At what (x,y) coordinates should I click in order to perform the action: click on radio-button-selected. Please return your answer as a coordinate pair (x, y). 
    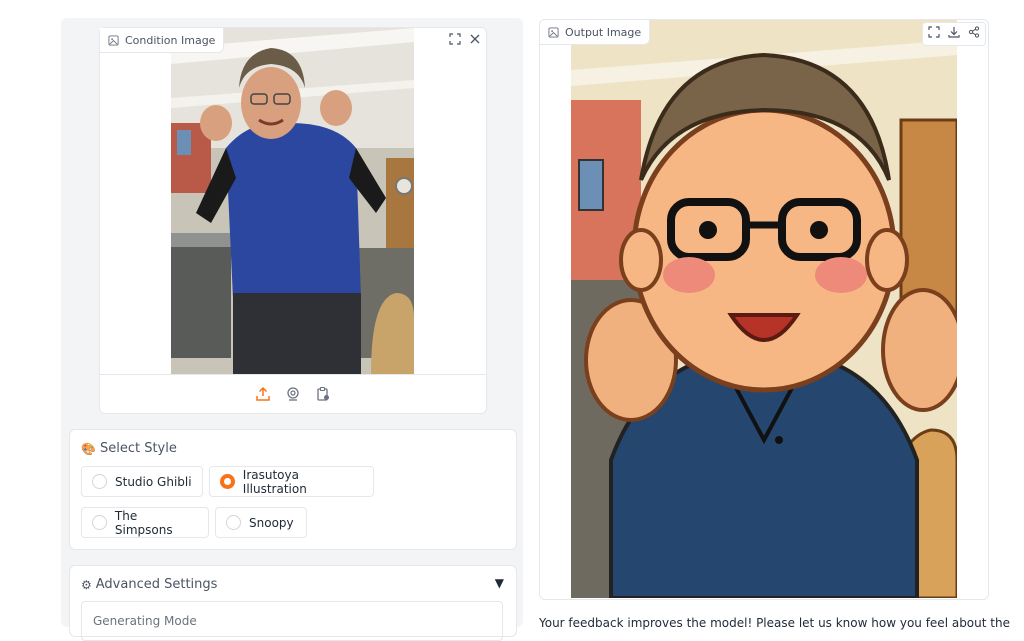
    Looking at the image, I should click on (227, 481).